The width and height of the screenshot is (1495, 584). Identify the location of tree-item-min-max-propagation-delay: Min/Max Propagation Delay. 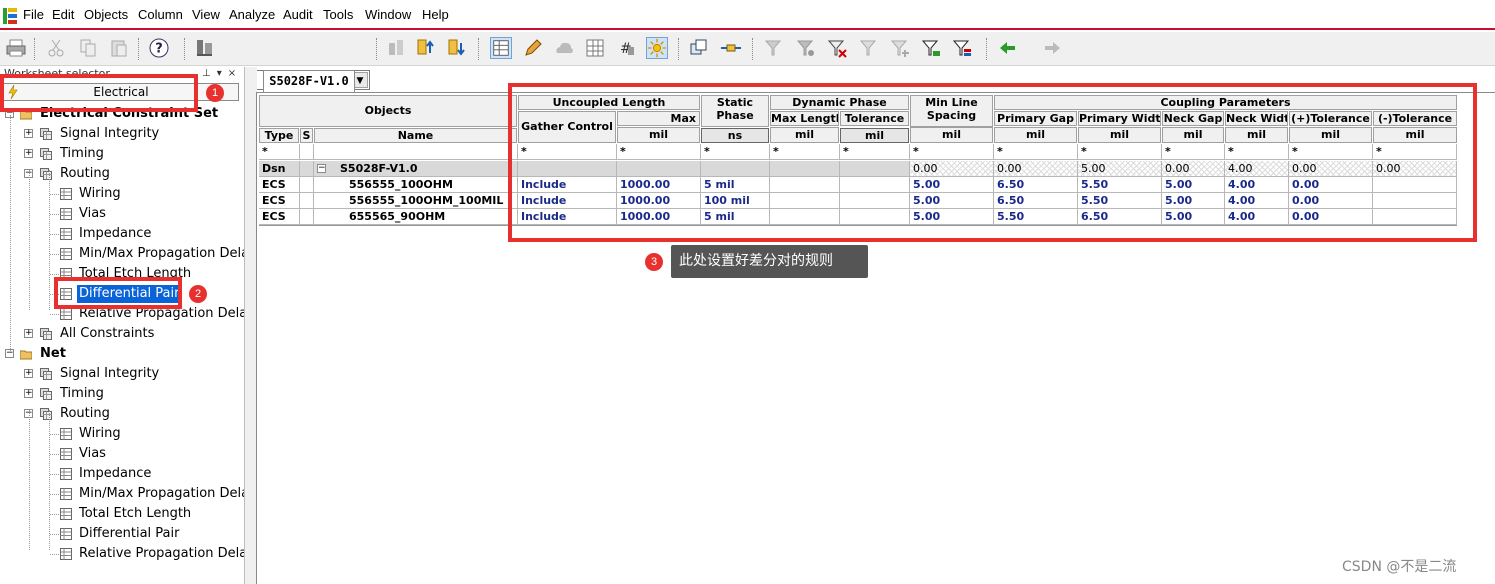
(122, 494).